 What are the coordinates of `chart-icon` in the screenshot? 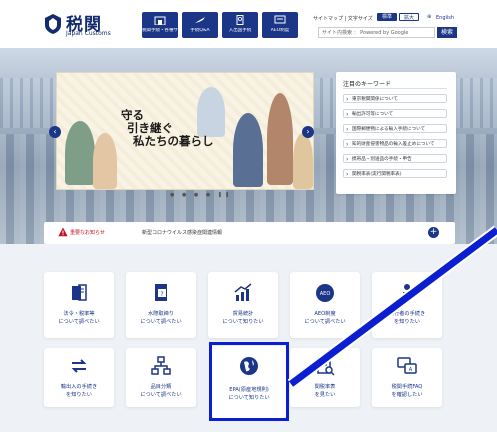 It's located at (243, 292).